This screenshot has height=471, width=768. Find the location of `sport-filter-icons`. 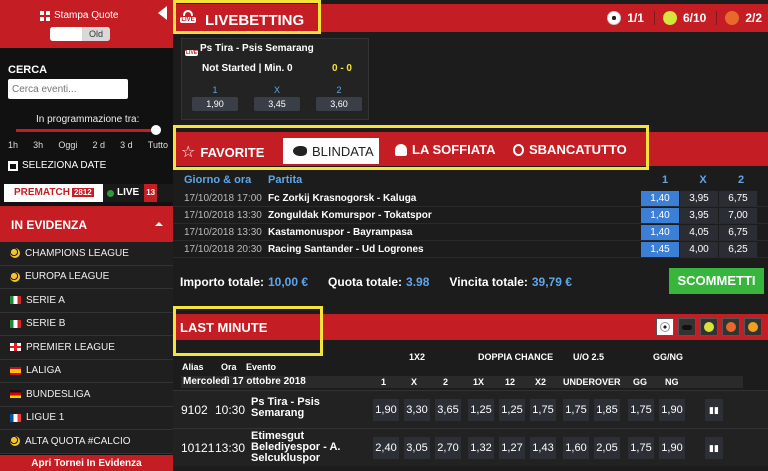

sport-filter-icons is located at coordinates (709, 327).